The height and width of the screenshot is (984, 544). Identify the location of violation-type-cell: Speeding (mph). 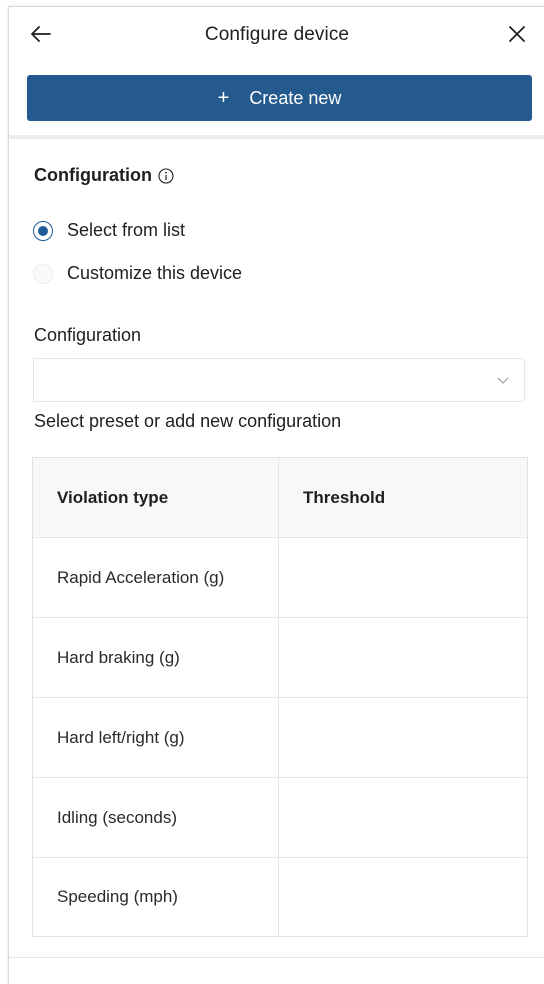
(156, 897).